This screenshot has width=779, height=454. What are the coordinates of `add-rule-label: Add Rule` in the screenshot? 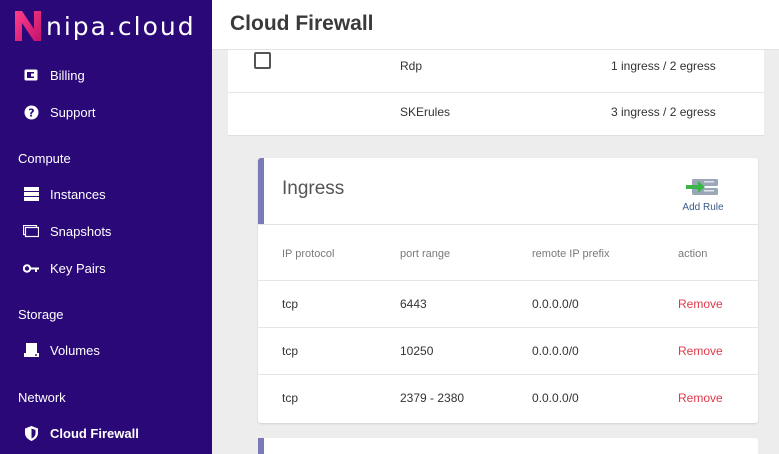 It's located at (703, 207).